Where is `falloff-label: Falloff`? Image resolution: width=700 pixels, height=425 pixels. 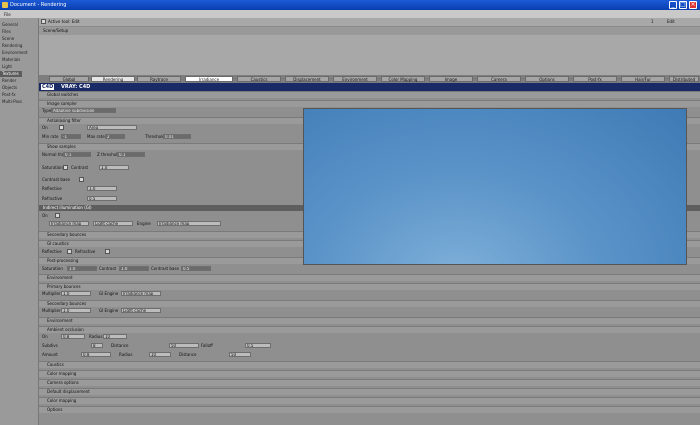
falloff-label: Falloff is located at coordinates (207, 345).